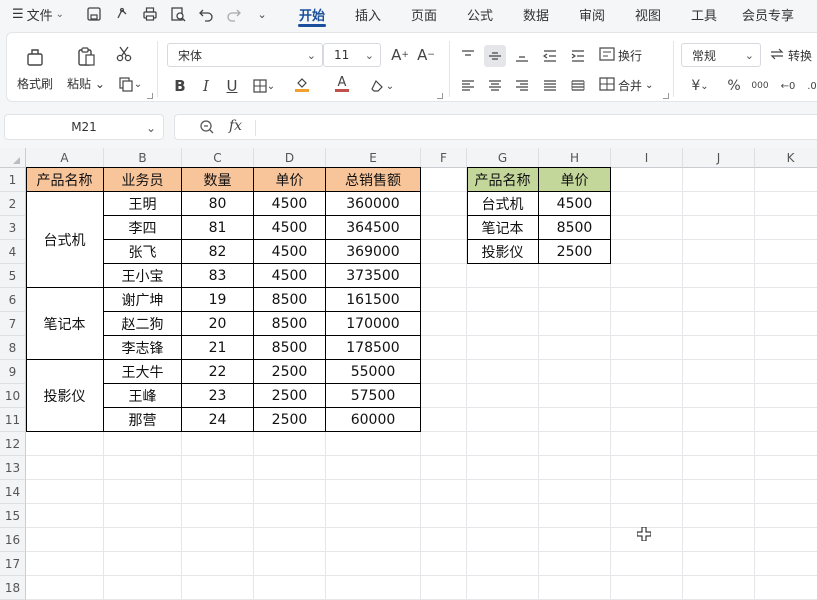 Image resolution: width=817 pixels, height=600 pixels. What do you see at coordinates (232, 86) in the screenshot?
I see `underline-icon: U` at bounding box center [232, 86].